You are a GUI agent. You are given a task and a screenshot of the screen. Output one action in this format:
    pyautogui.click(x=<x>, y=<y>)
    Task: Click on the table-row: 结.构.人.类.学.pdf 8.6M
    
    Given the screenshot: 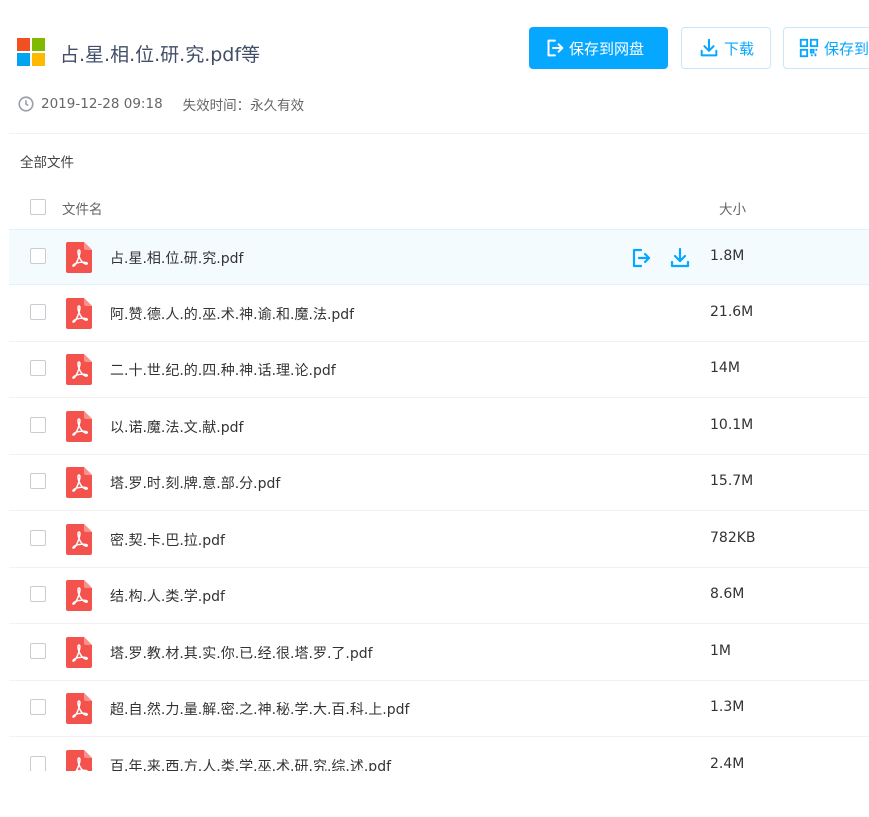 What is the action you would take?
    pyautogui.click(x=439, y=596)
    